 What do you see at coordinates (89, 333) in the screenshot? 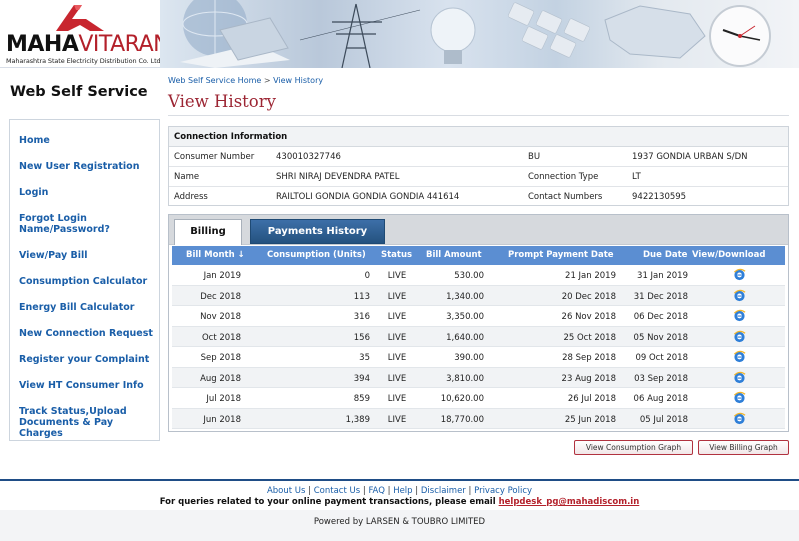
I see `sidebar-item-new-connection-request: New Connection Request` at bounding box center [89, 333].